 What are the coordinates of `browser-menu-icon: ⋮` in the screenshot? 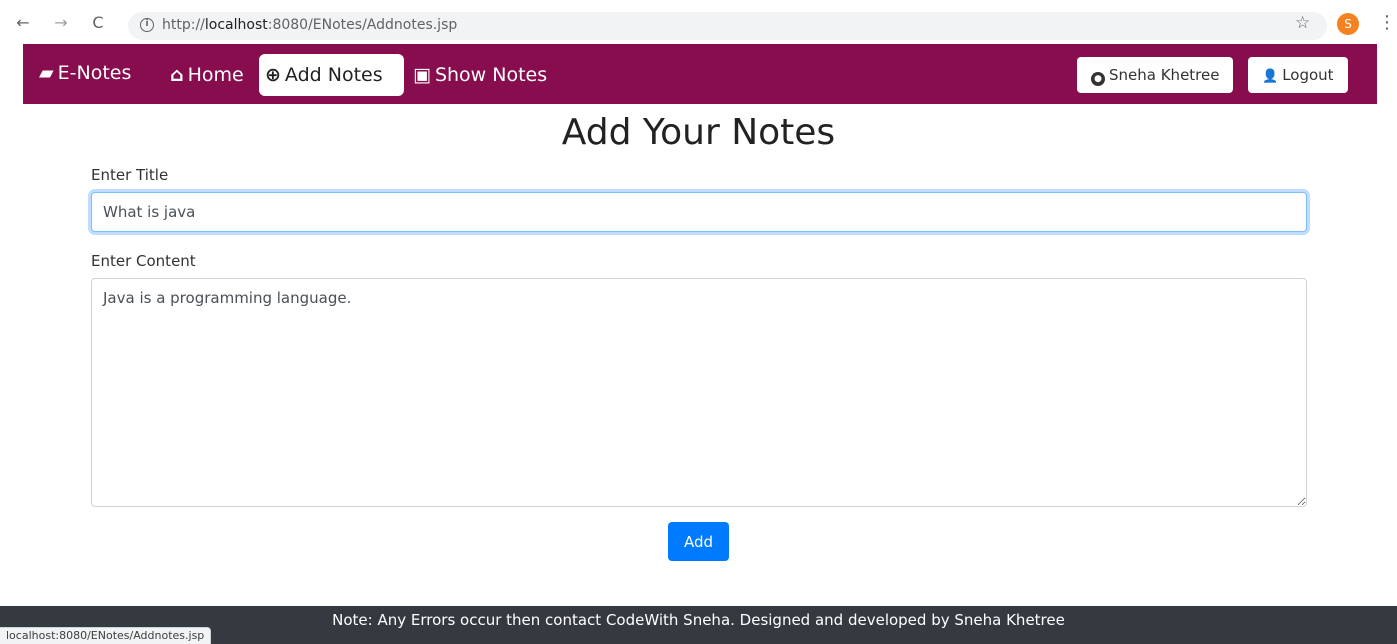 It's located at (1387, 22).